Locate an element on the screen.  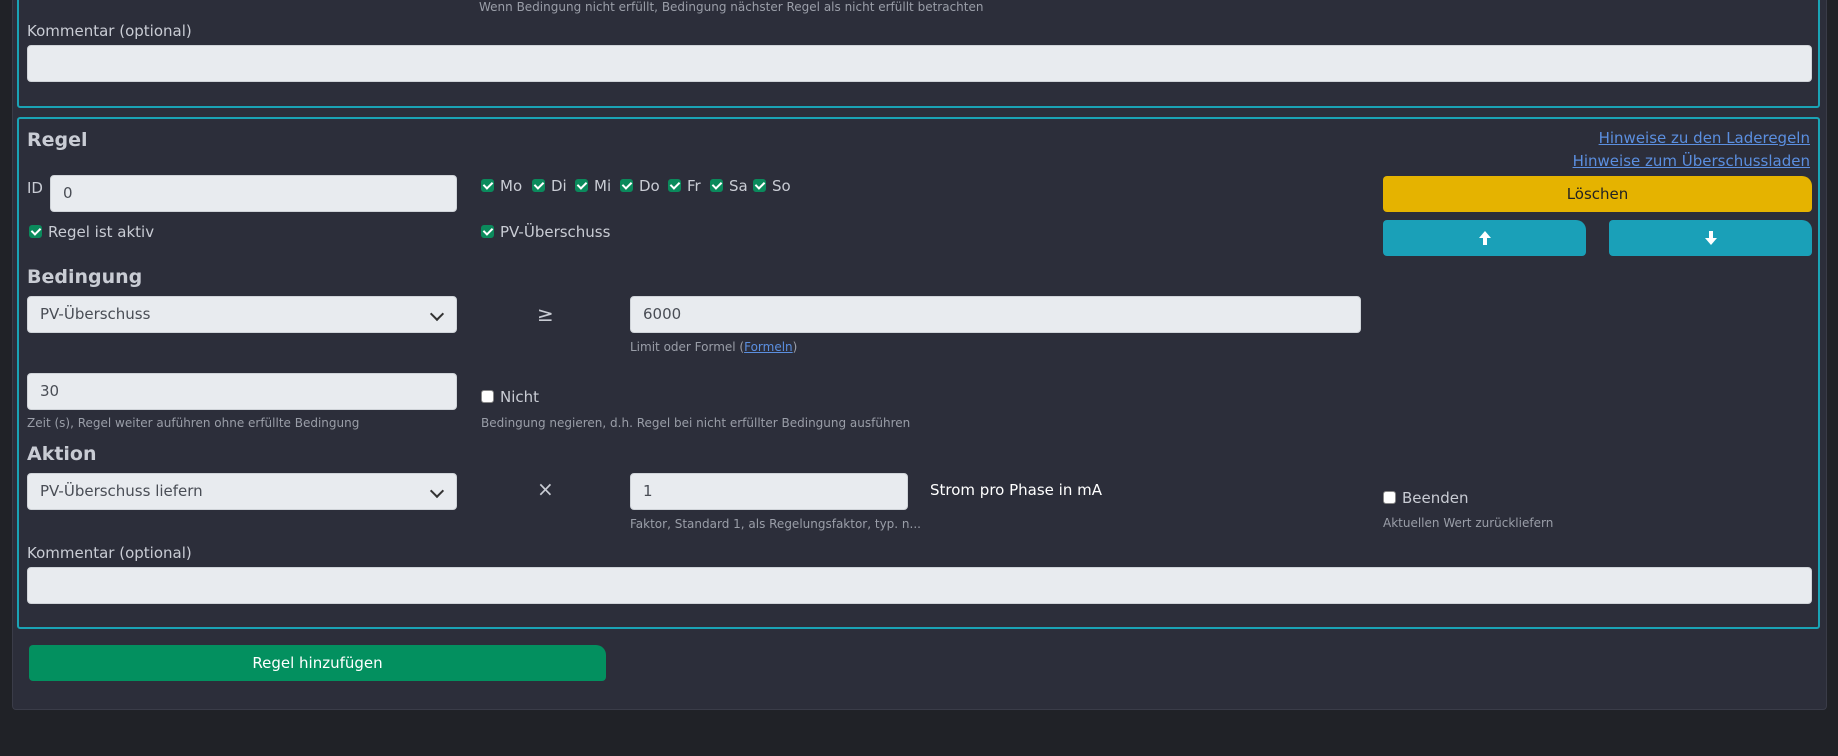
rule-active-checkbox is located at coordinates (35, 231).